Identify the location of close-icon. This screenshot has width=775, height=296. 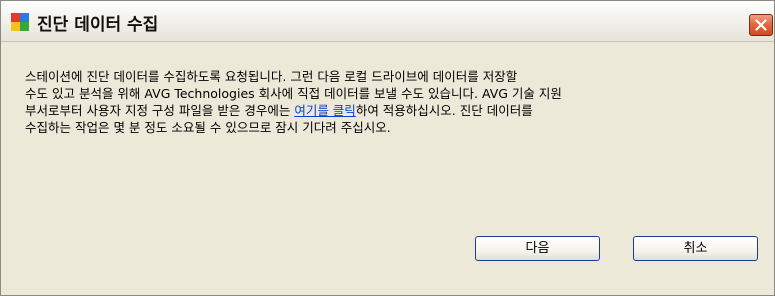
(761, 25).